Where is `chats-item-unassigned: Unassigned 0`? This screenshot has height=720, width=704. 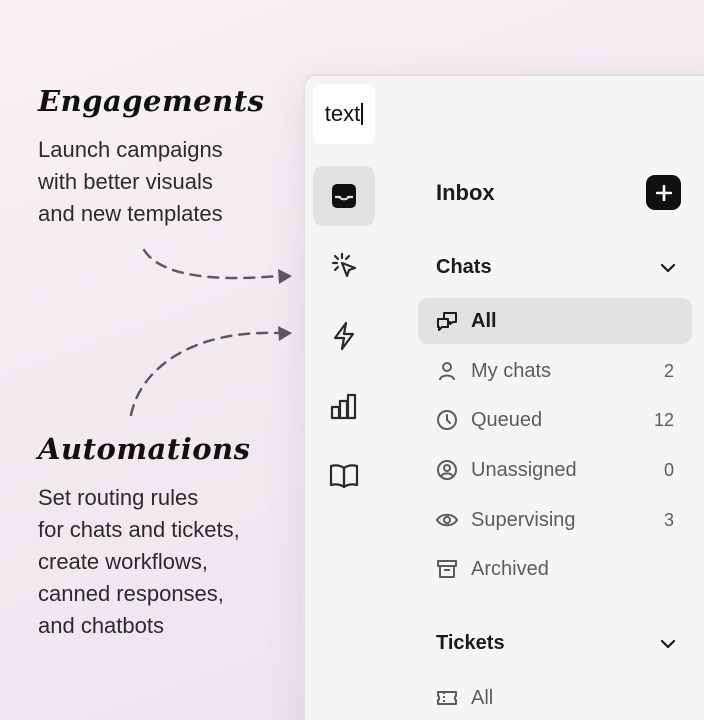 chats-item-unassigned: Unassigned 0 is located at coordinates (555, 470).